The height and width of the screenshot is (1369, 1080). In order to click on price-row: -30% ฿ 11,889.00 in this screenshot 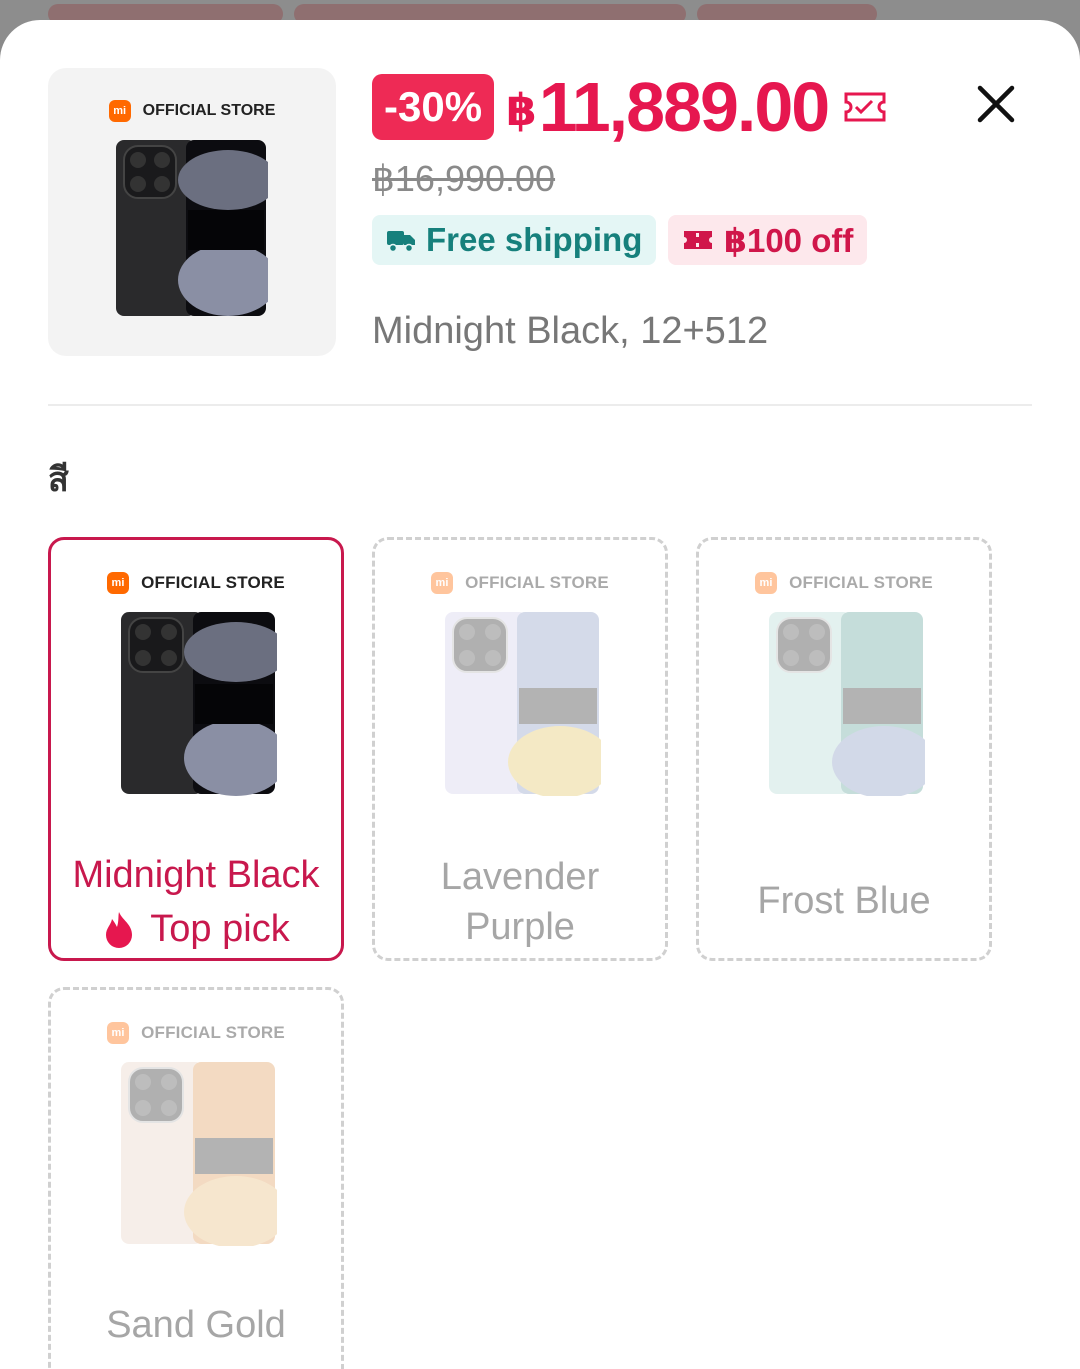, I will do `click(630, 107)`.